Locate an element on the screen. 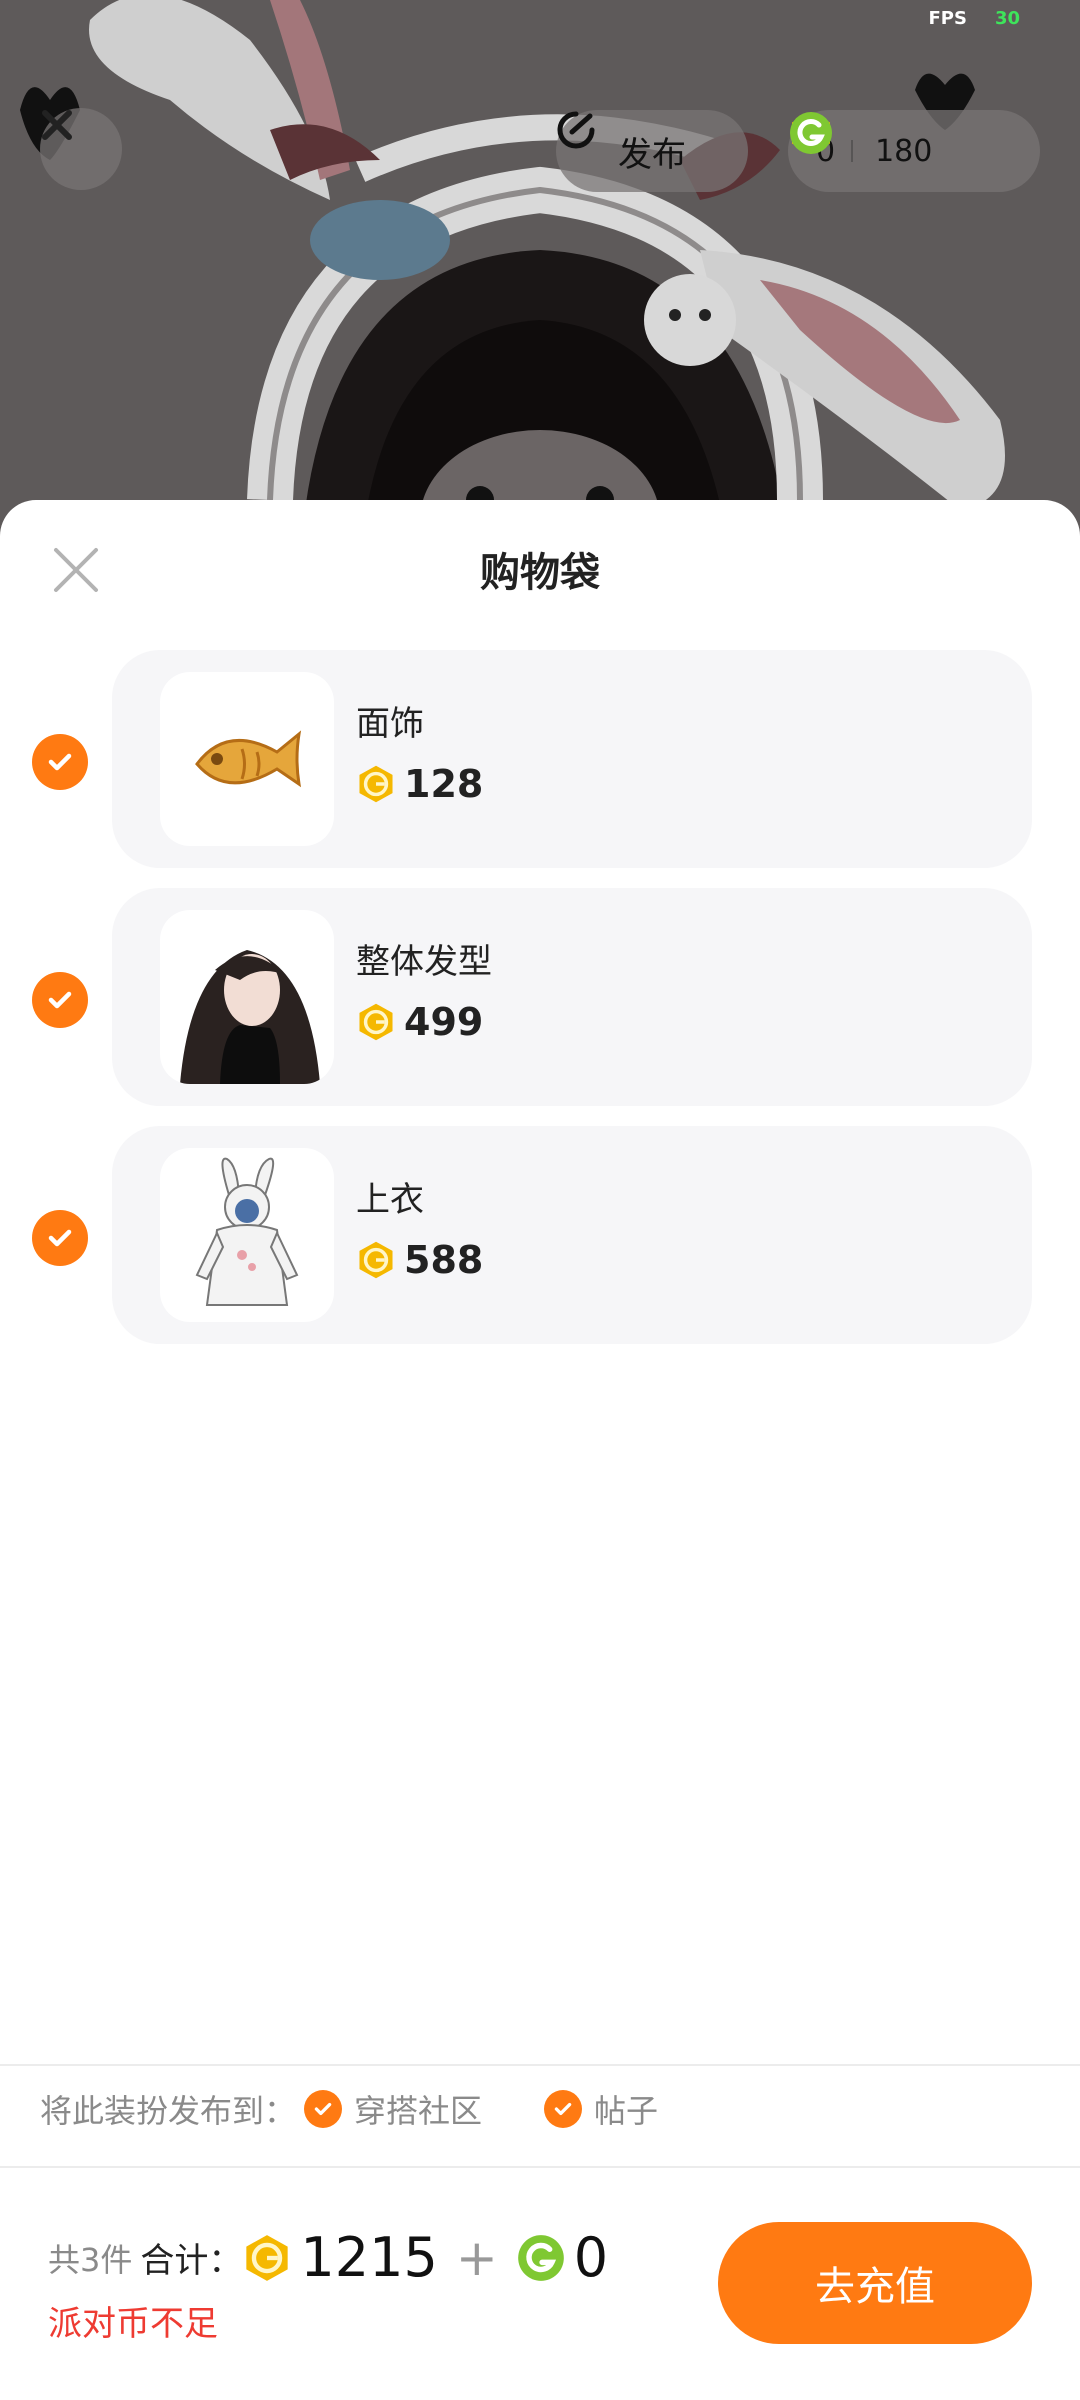 This screenshot has height=2400, width=1080. publish-option-post: 帖子 is located at coordinates (601, 2109).